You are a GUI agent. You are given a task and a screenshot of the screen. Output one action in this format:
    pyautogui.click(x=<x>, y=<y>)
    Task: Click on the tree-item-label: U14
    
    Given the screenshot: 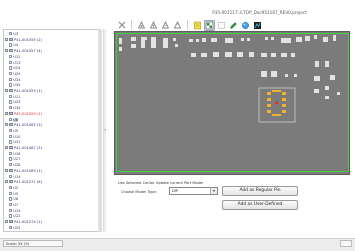 What is the action you would take?
    pyautogui.click(x=17, y=176)
    